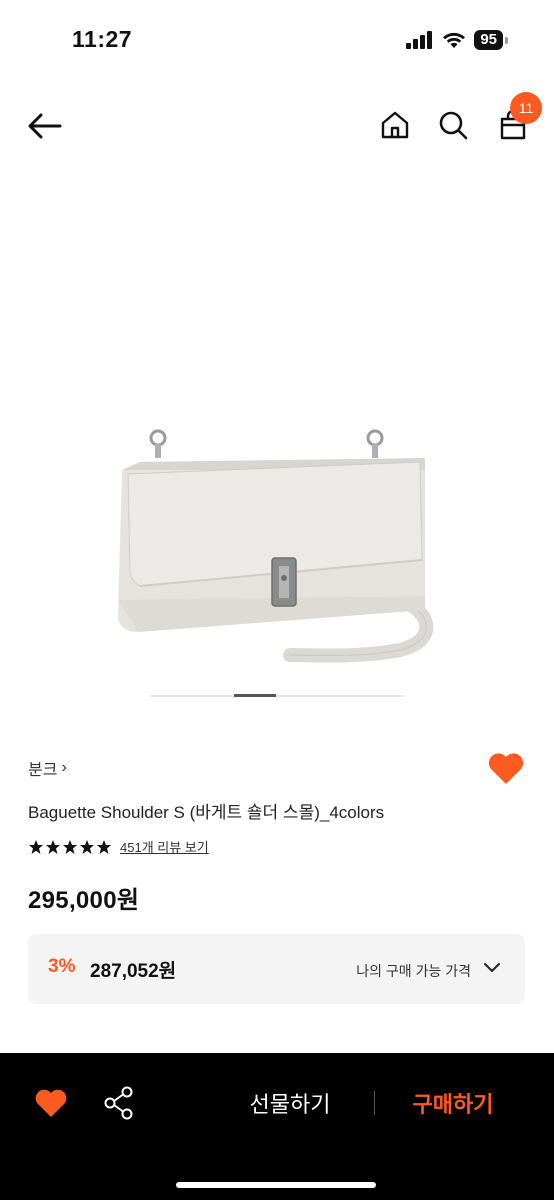 The width and height of the screenshot is (554, 1200). Describe the element at coordinates (276, 1185) in the screenshot. I see `home-indicator` at that location.